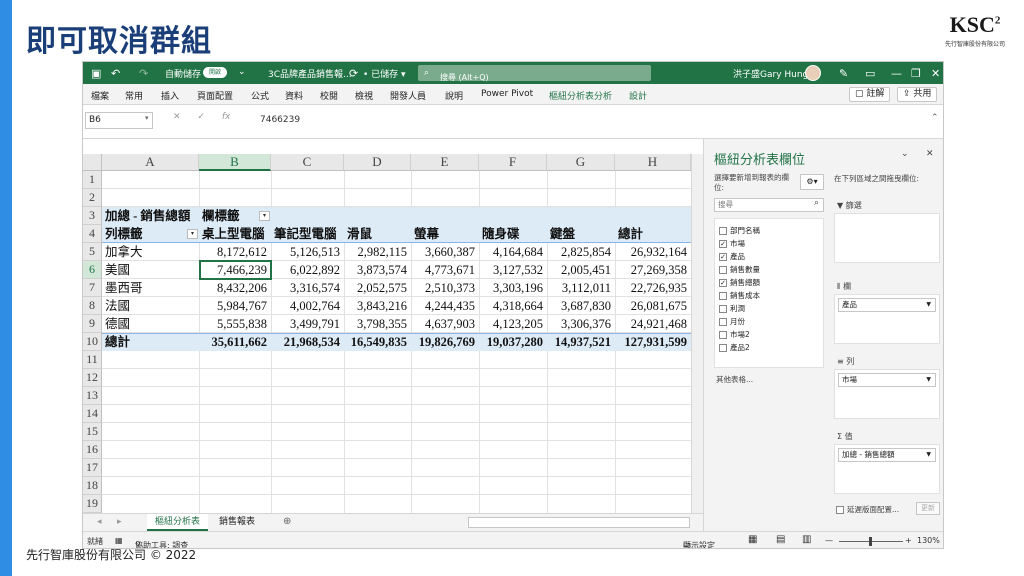 The height and width of the screenshot is (576, 1024). Describe the element at coordinates (307, 306) in the screenshot. I see `value-cell: 4,002,764` at that location.